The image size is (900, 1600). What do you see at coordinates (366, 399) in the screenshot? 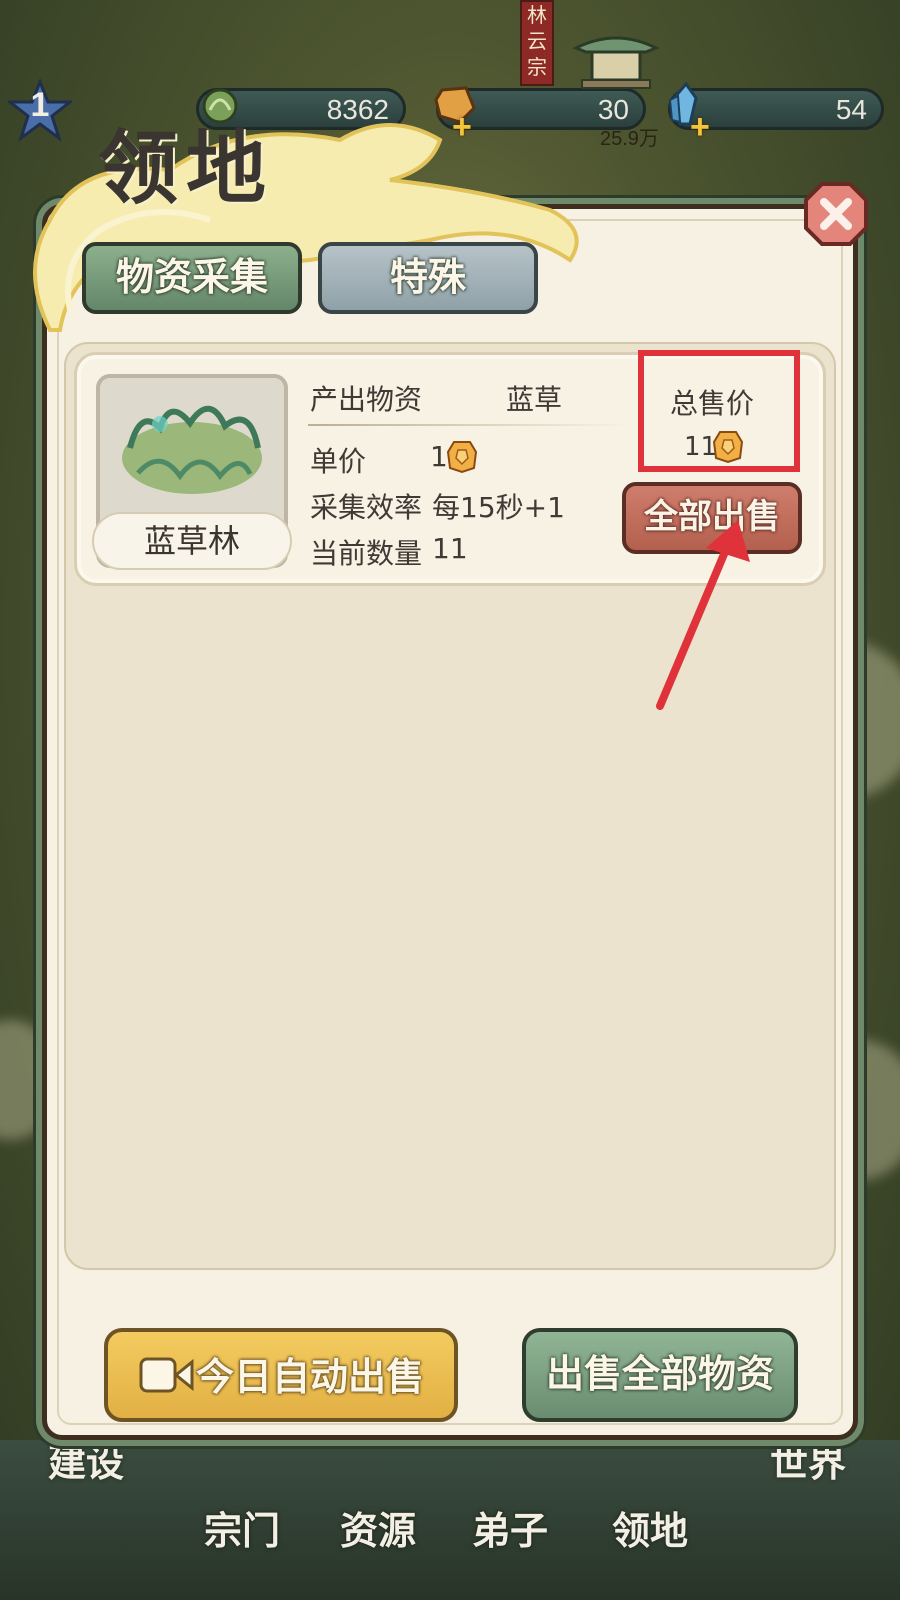
I see `output-label: 产出物资` at bounding box center [366, 399].